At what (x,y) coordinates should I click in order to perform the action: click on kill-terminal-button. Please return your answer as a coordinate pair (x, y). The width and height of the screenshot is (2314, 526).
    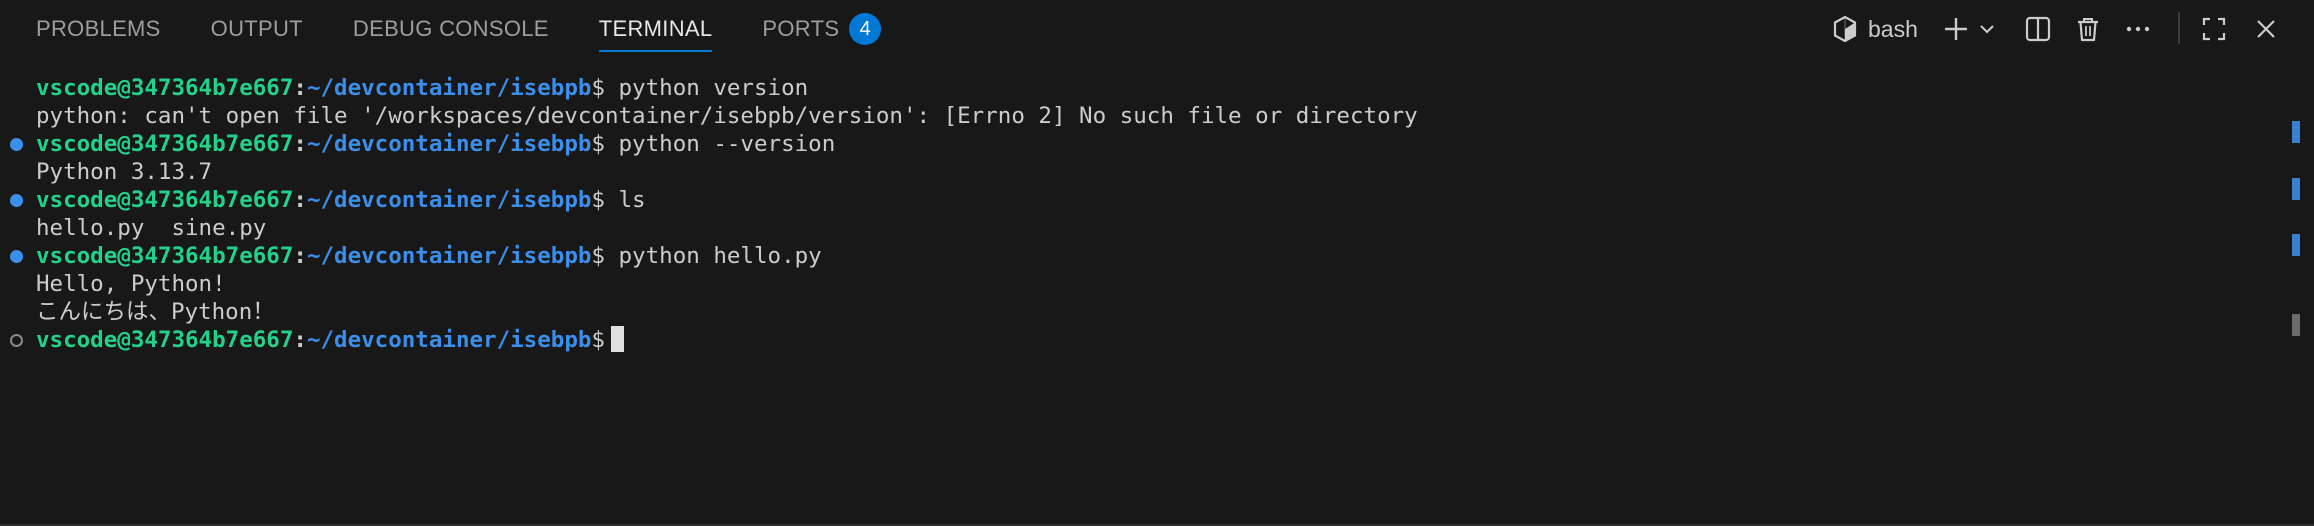
    Looking at the image, I should click on (2088, 29).